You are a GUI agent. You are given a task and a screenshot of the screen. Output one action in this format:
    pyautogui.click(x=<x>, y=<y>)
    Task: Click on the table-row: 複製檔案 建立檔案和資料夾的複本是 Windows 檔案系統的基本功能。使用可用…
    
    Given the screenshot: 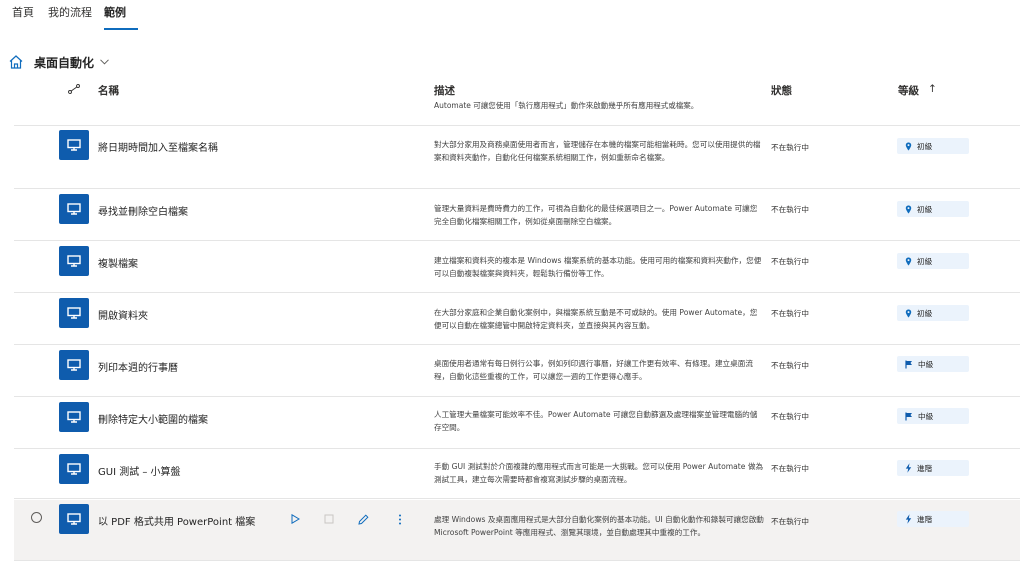 What is the action you would take?
    pyautogui.click(x=517, y=267)
    